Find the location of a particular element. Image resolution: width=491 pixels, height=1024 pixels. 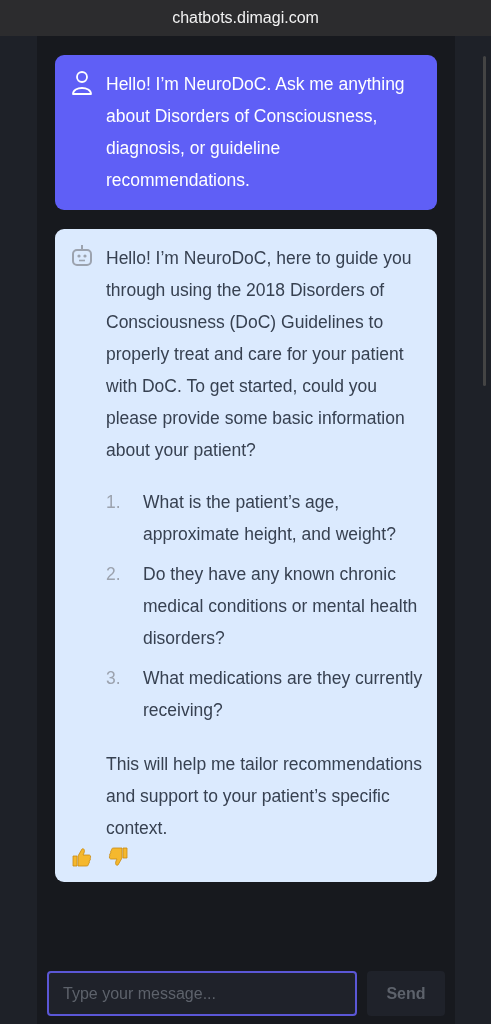

list-item-text: What medications are they currently receiving? is located at coordinates (283, 694).